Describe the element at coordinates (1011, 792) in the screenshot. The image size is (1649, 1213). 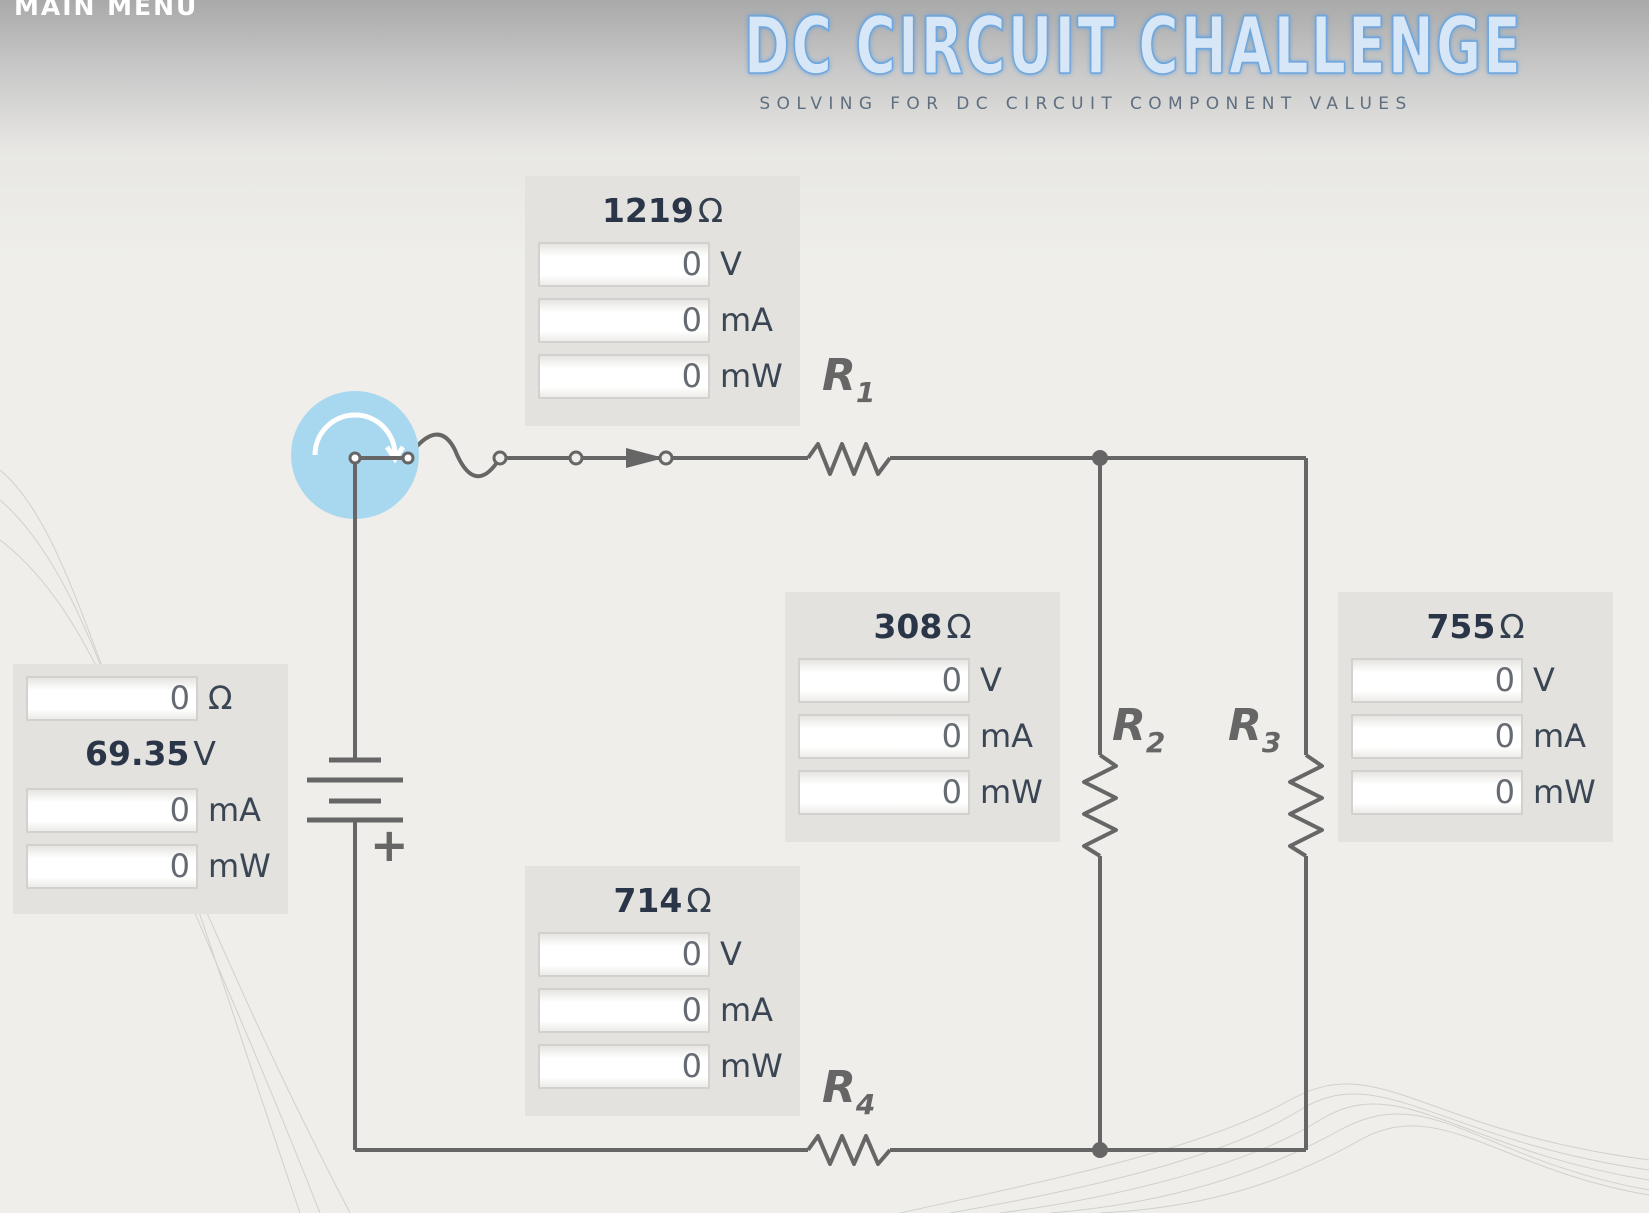
I see `r2-power-unit: mW` at that location.